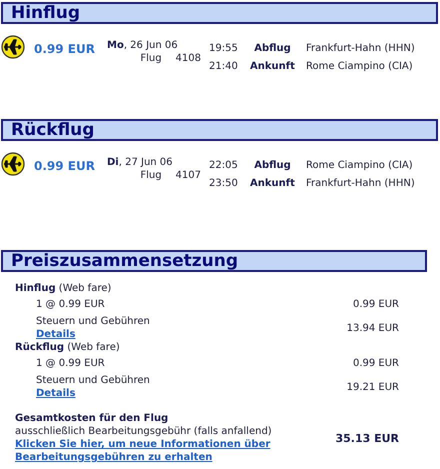  I want to click on fare-group-label: Rückflug (Web fare), so click(68, 348).